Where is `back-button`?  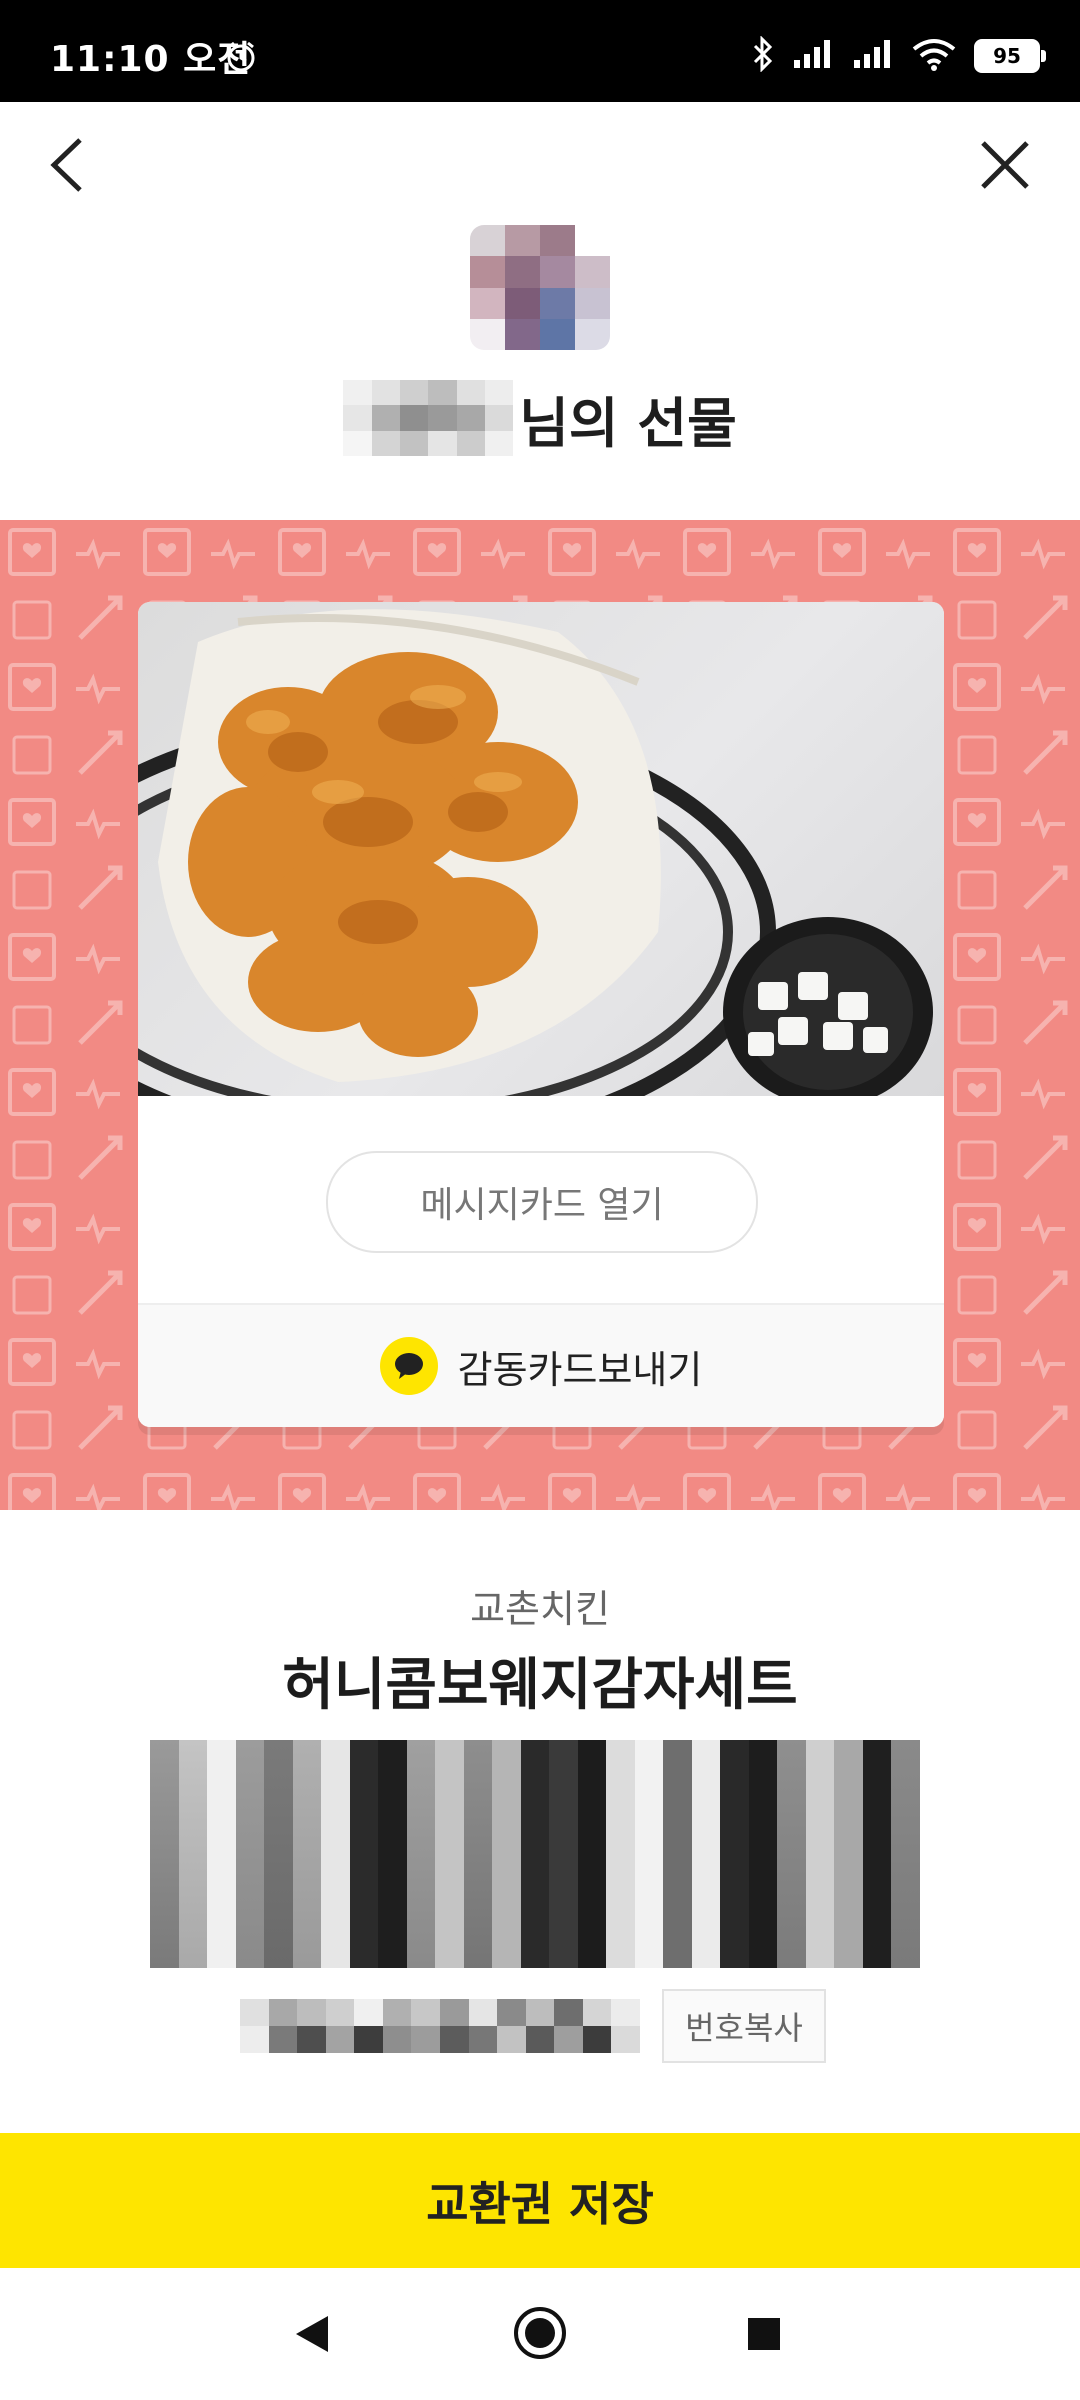 back-button is located at coordinates (67, 165).